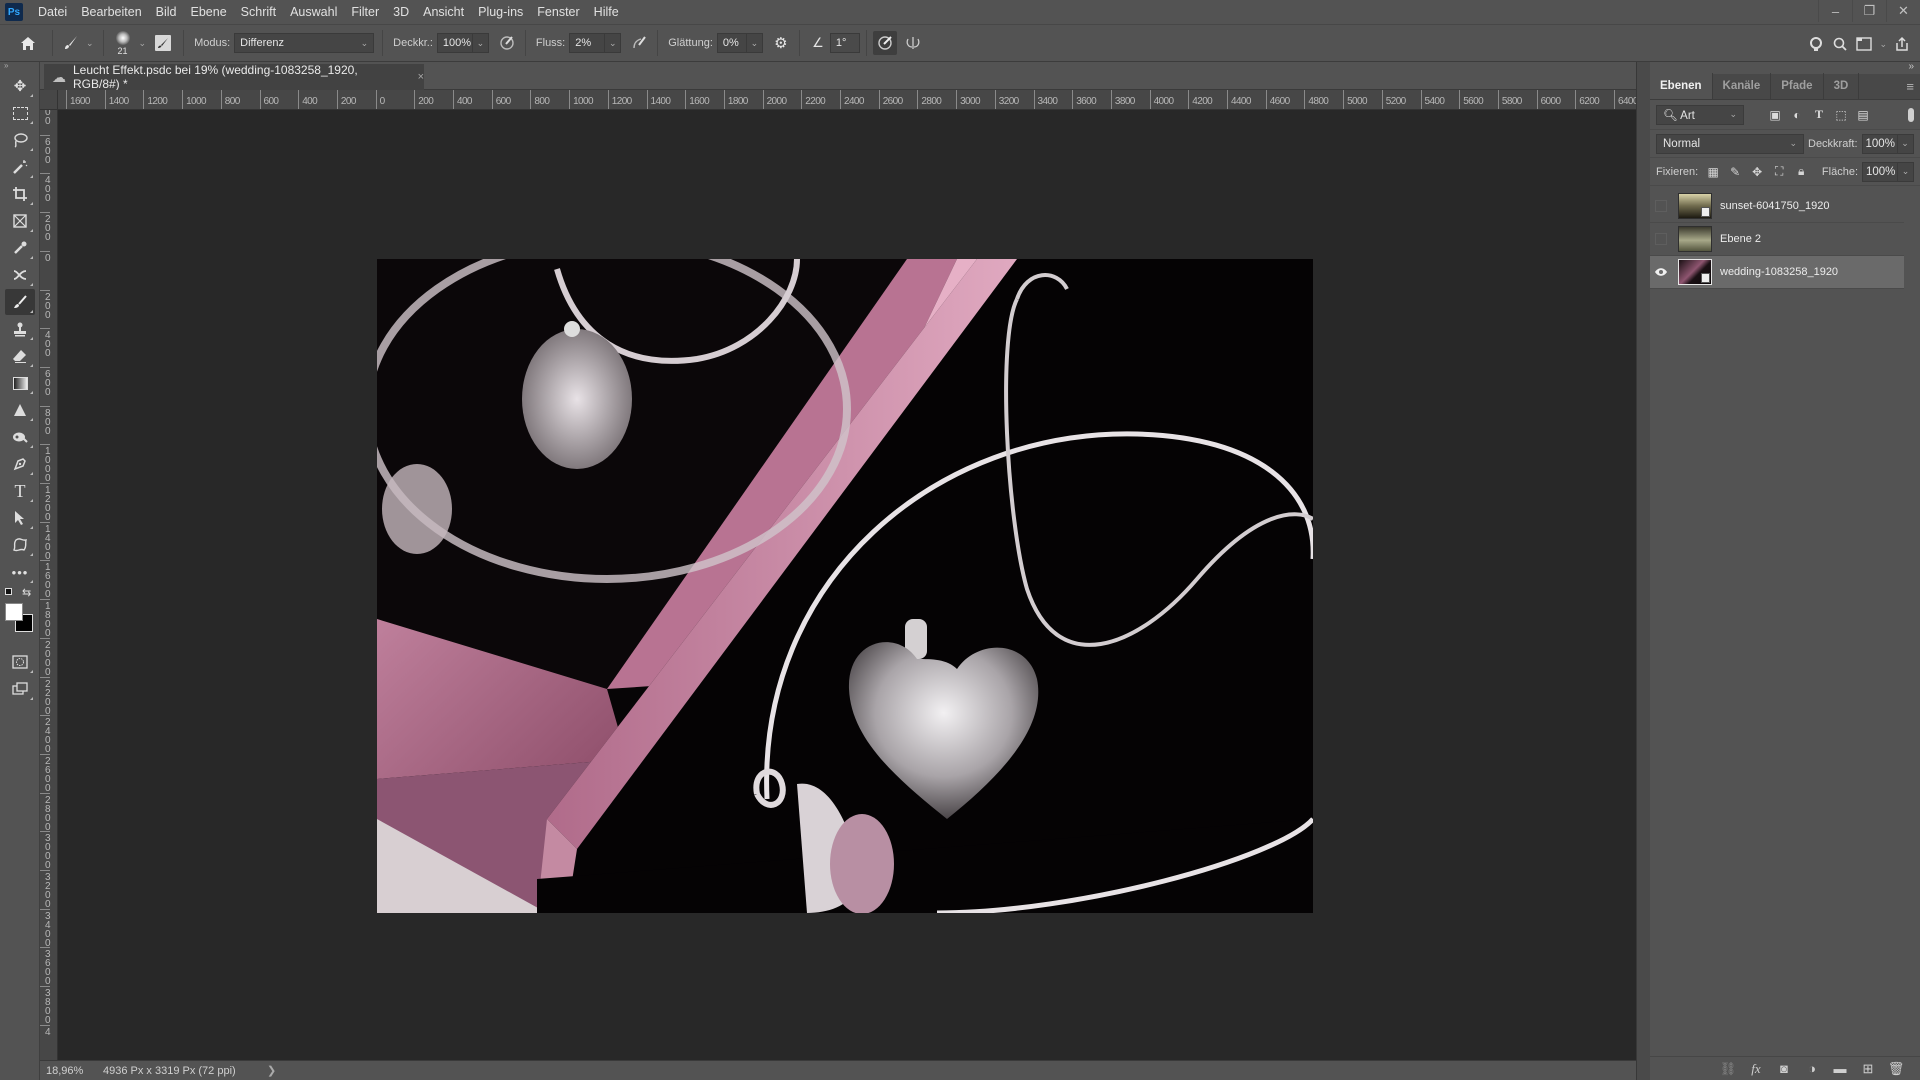 This screenshot has width=1920, height=1080. What do you see at coordinates (1777, 206) in the screenshot?
I see `layer-row: sunset-6041750_1920` at bounding box center [1777, 206].